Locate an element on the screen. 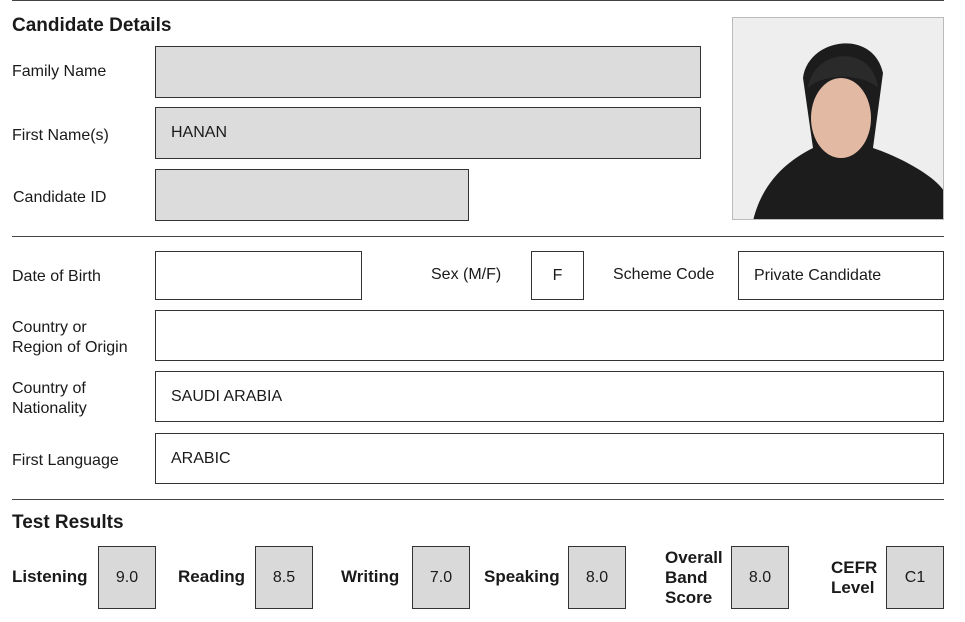  country-origin-field is located at coordinates (549, 335).